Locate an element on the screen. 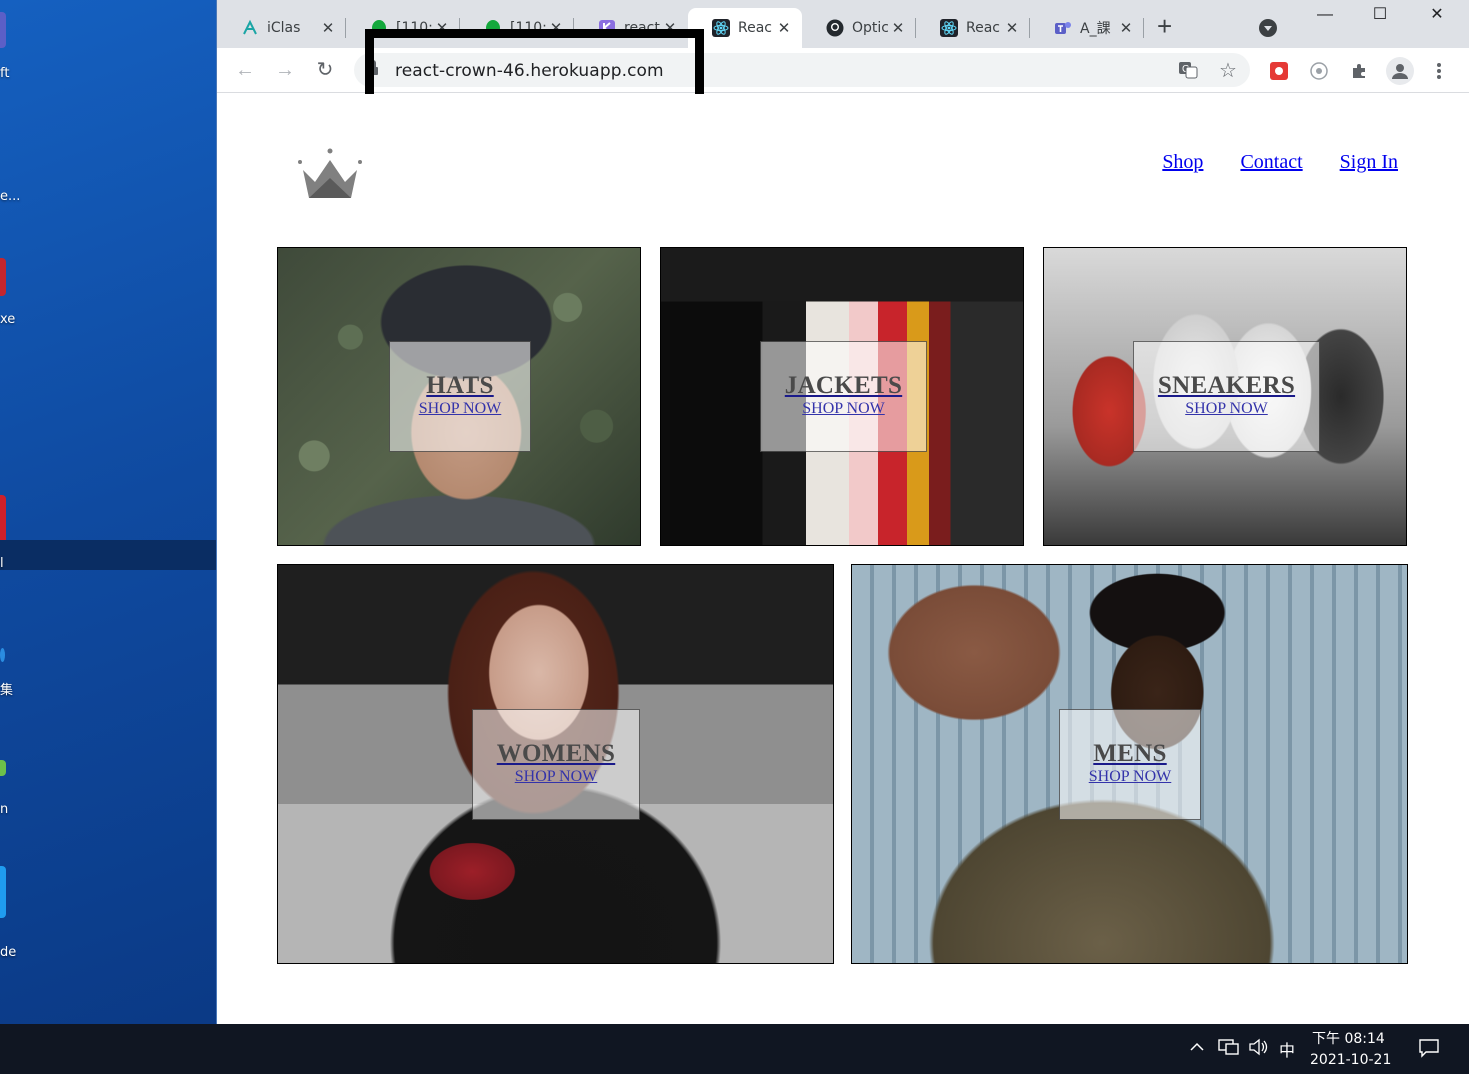 The height and width of the screenshot is (1074, 1469). category-title: WOMENS is located at coordinates (556, 753).